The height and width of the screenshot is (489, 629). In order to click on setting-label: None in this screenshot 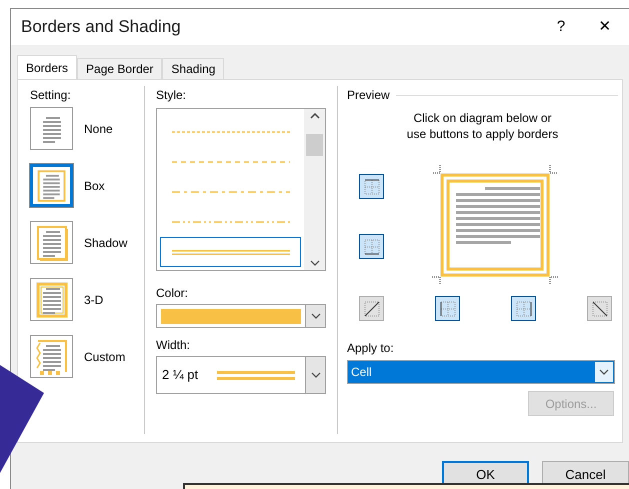, I will do `click(98, 129)`.